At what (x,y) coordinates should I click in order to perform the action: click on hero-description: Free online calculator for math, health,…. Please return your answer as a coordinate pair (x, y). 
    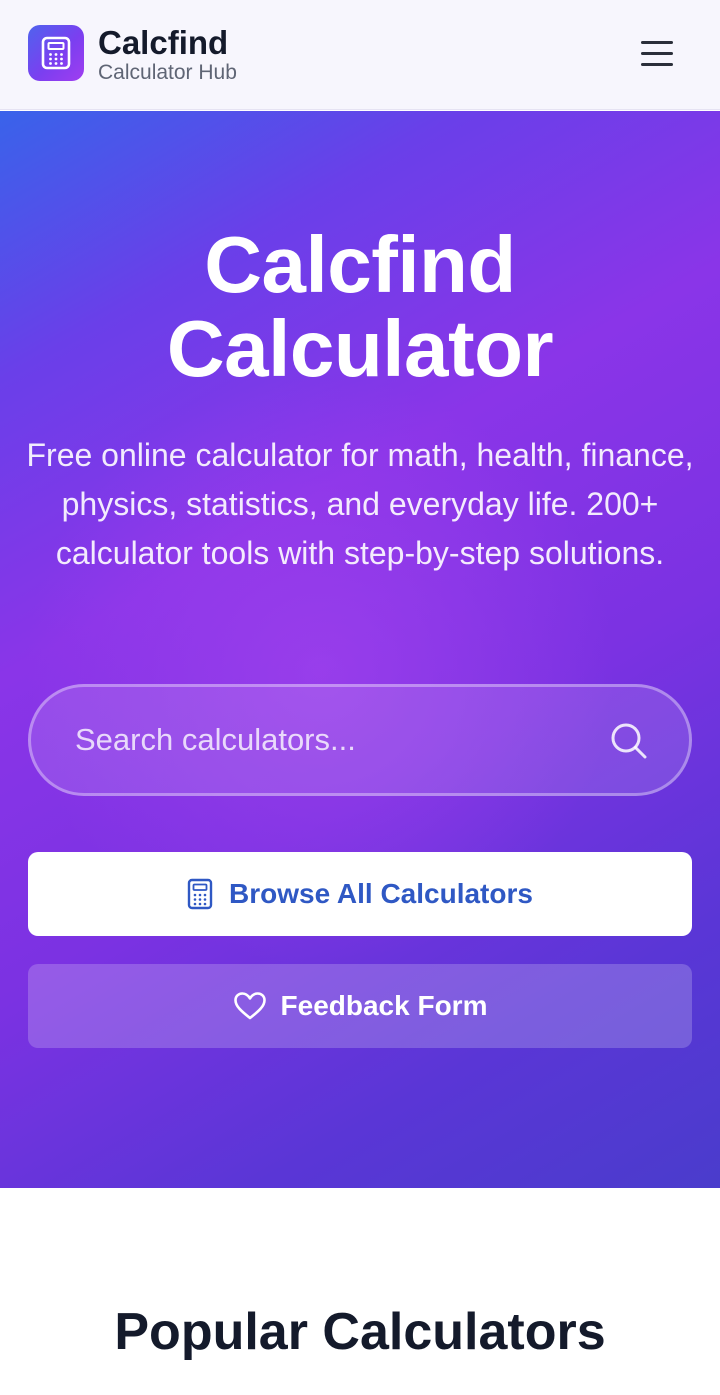
    Looking at the image, I should click on (360, 504).